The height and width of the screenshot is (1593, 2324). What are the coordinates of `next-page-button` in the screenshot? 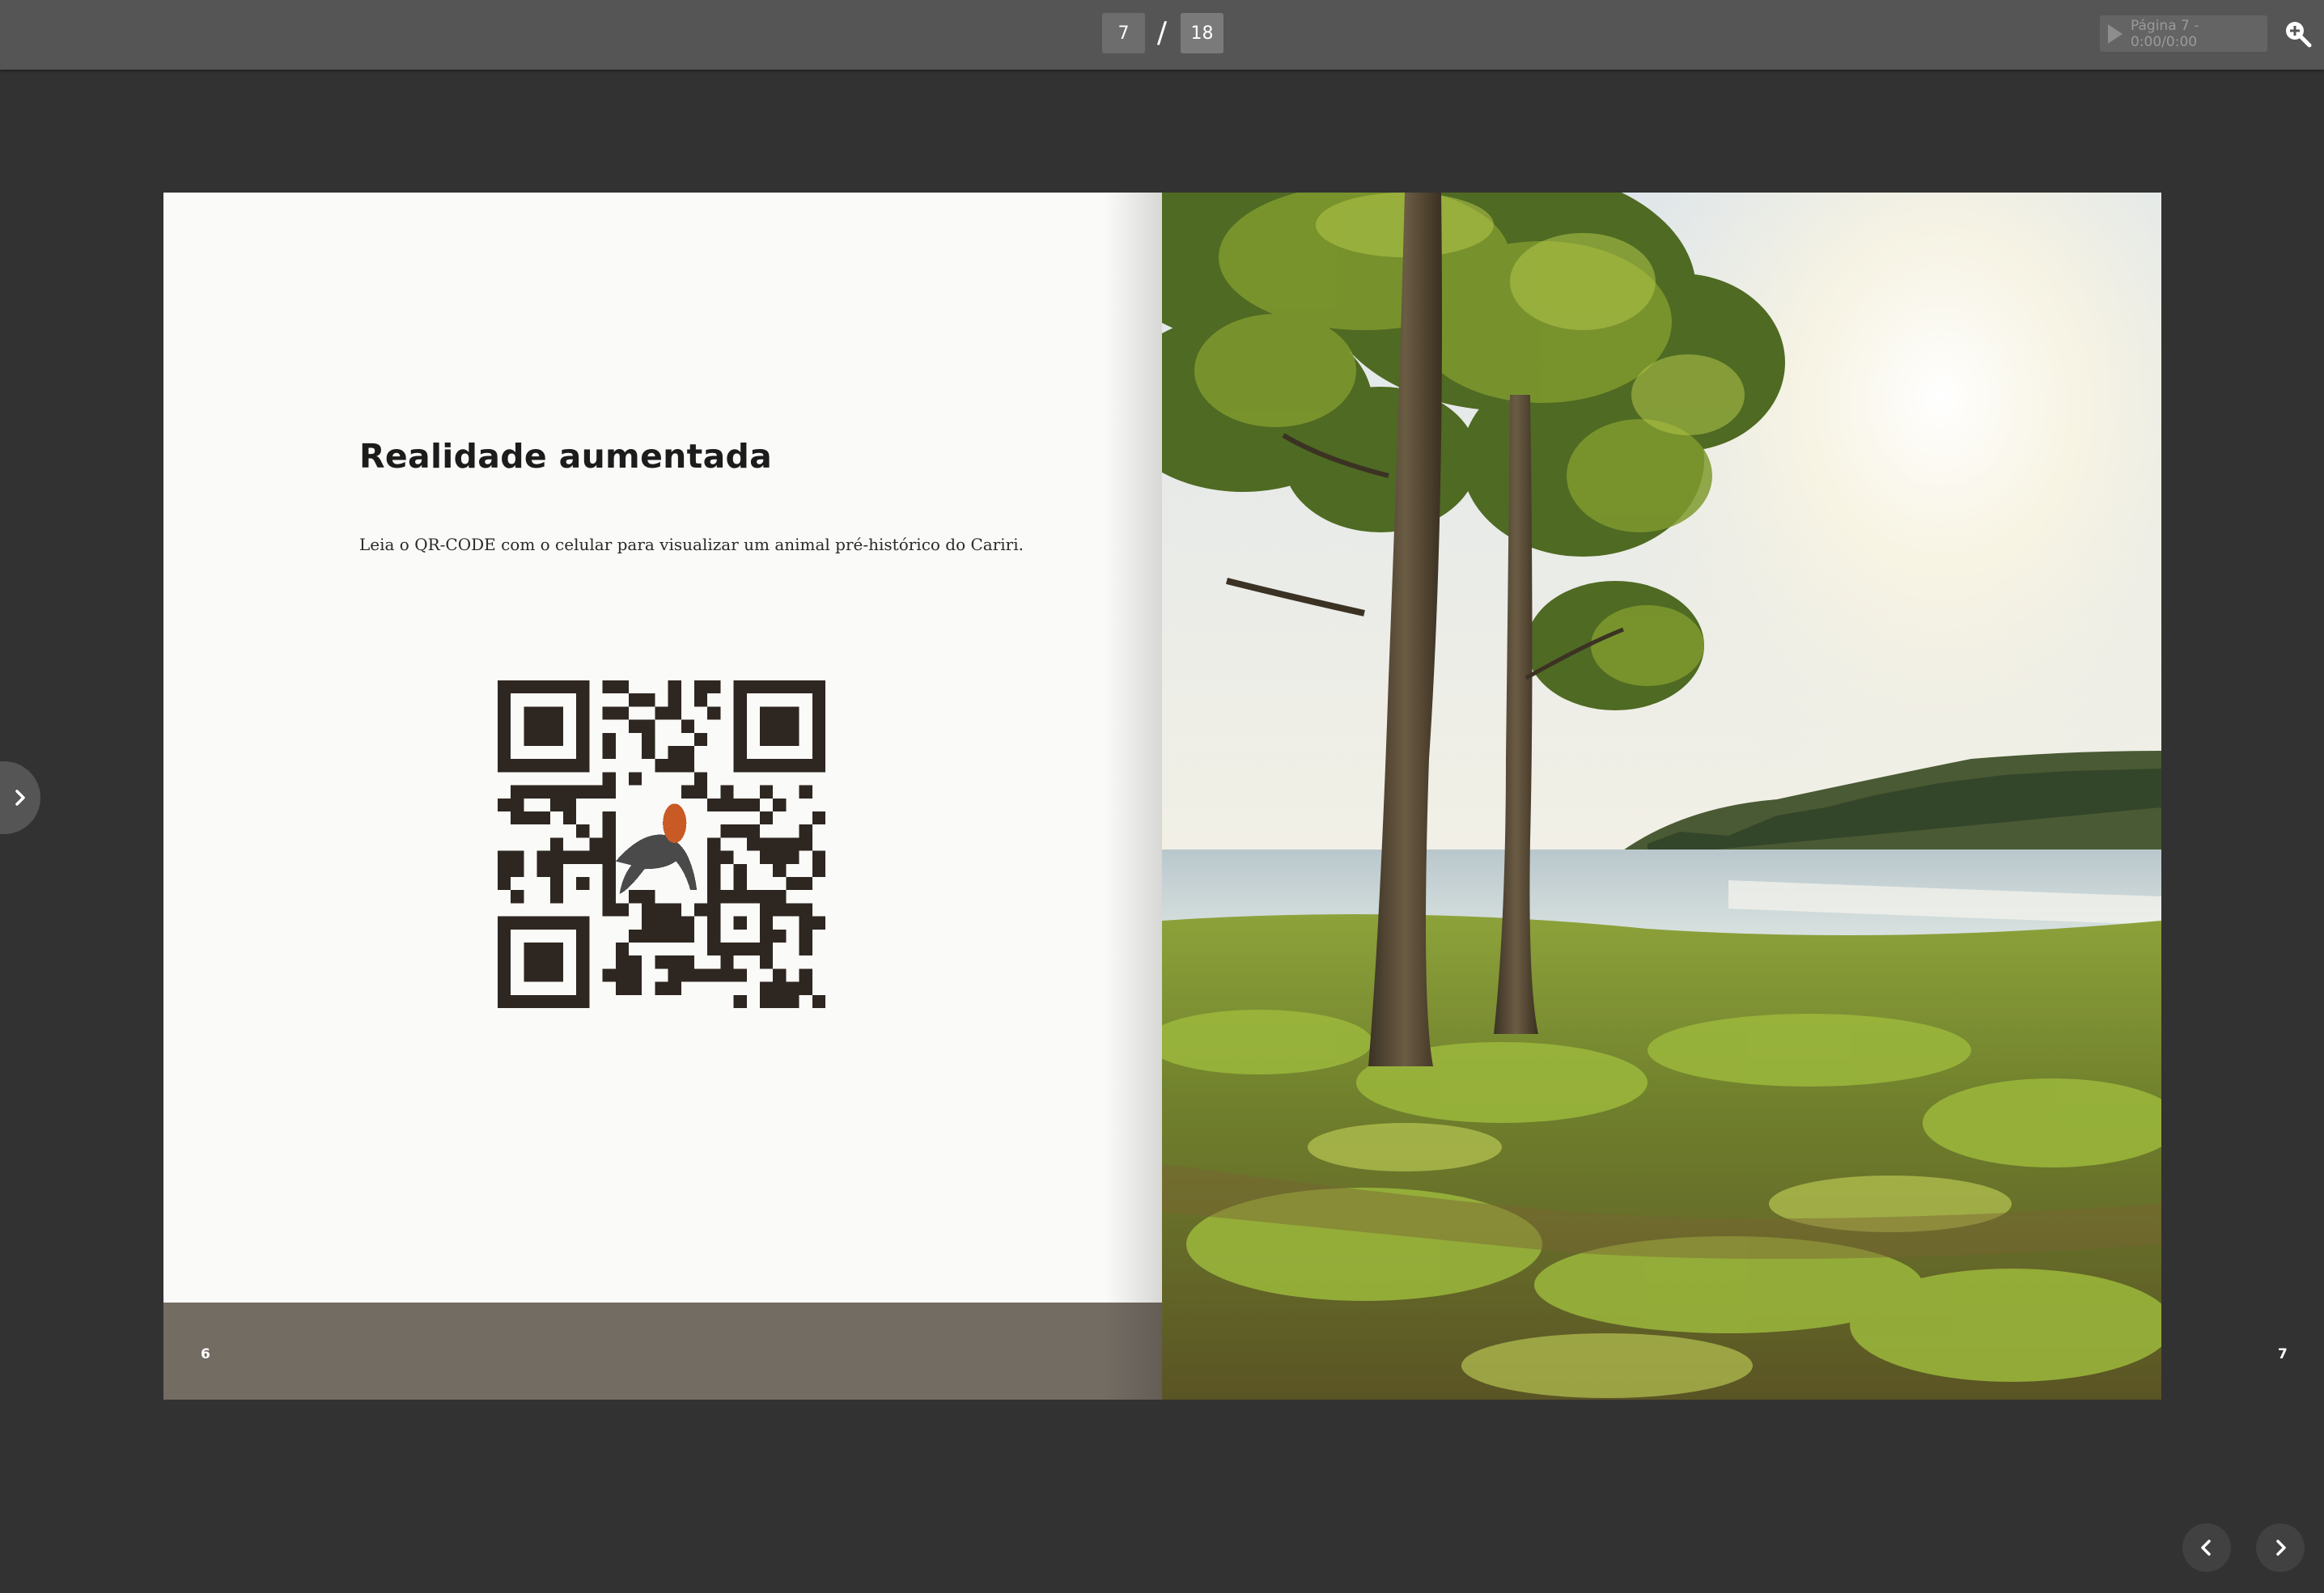 It's located at (2280, 1547).